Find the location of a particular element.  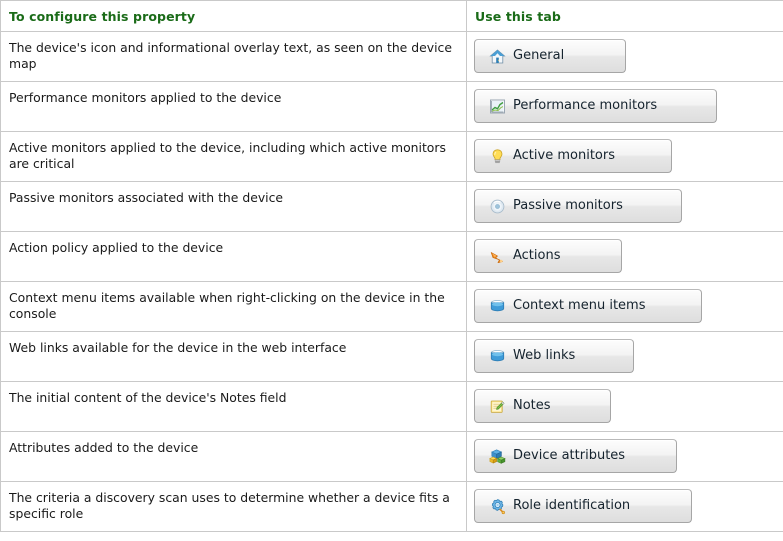

tab-button-cell: Web links is located at coordinates (624, 356).